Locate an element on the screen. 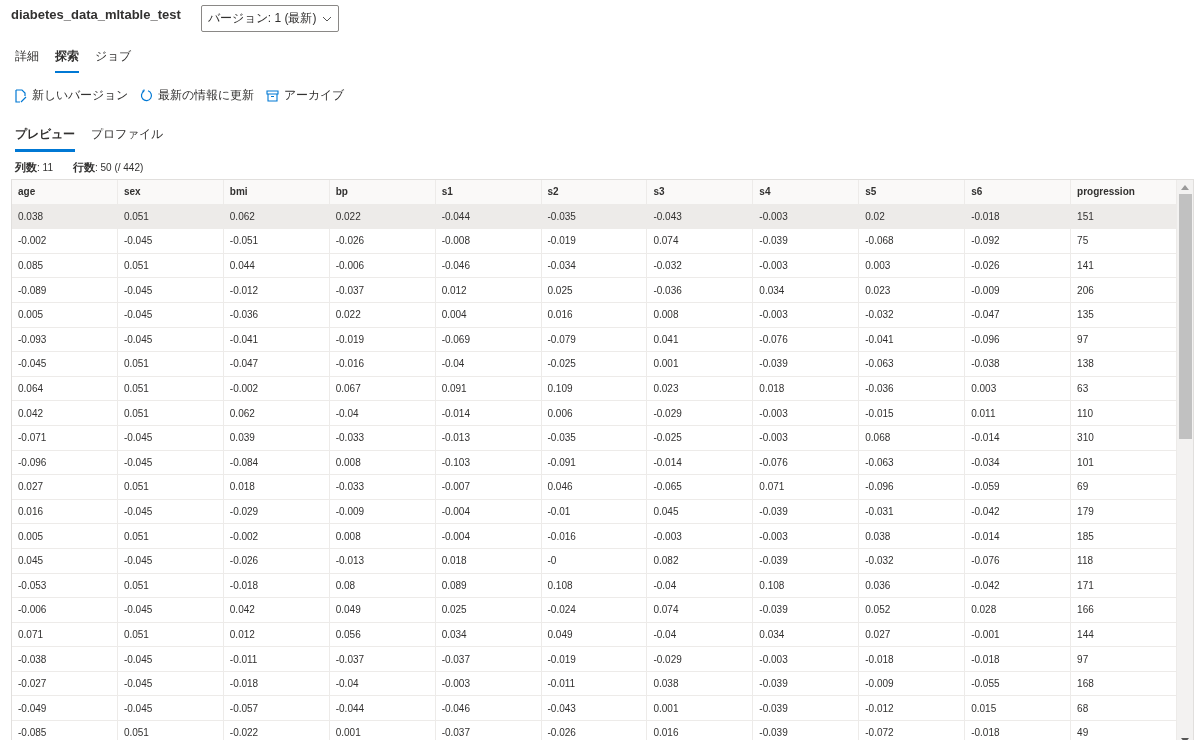 This screenshot has width=1200, height=745. table-cell: 63 is located at coordinates (1124, 388).